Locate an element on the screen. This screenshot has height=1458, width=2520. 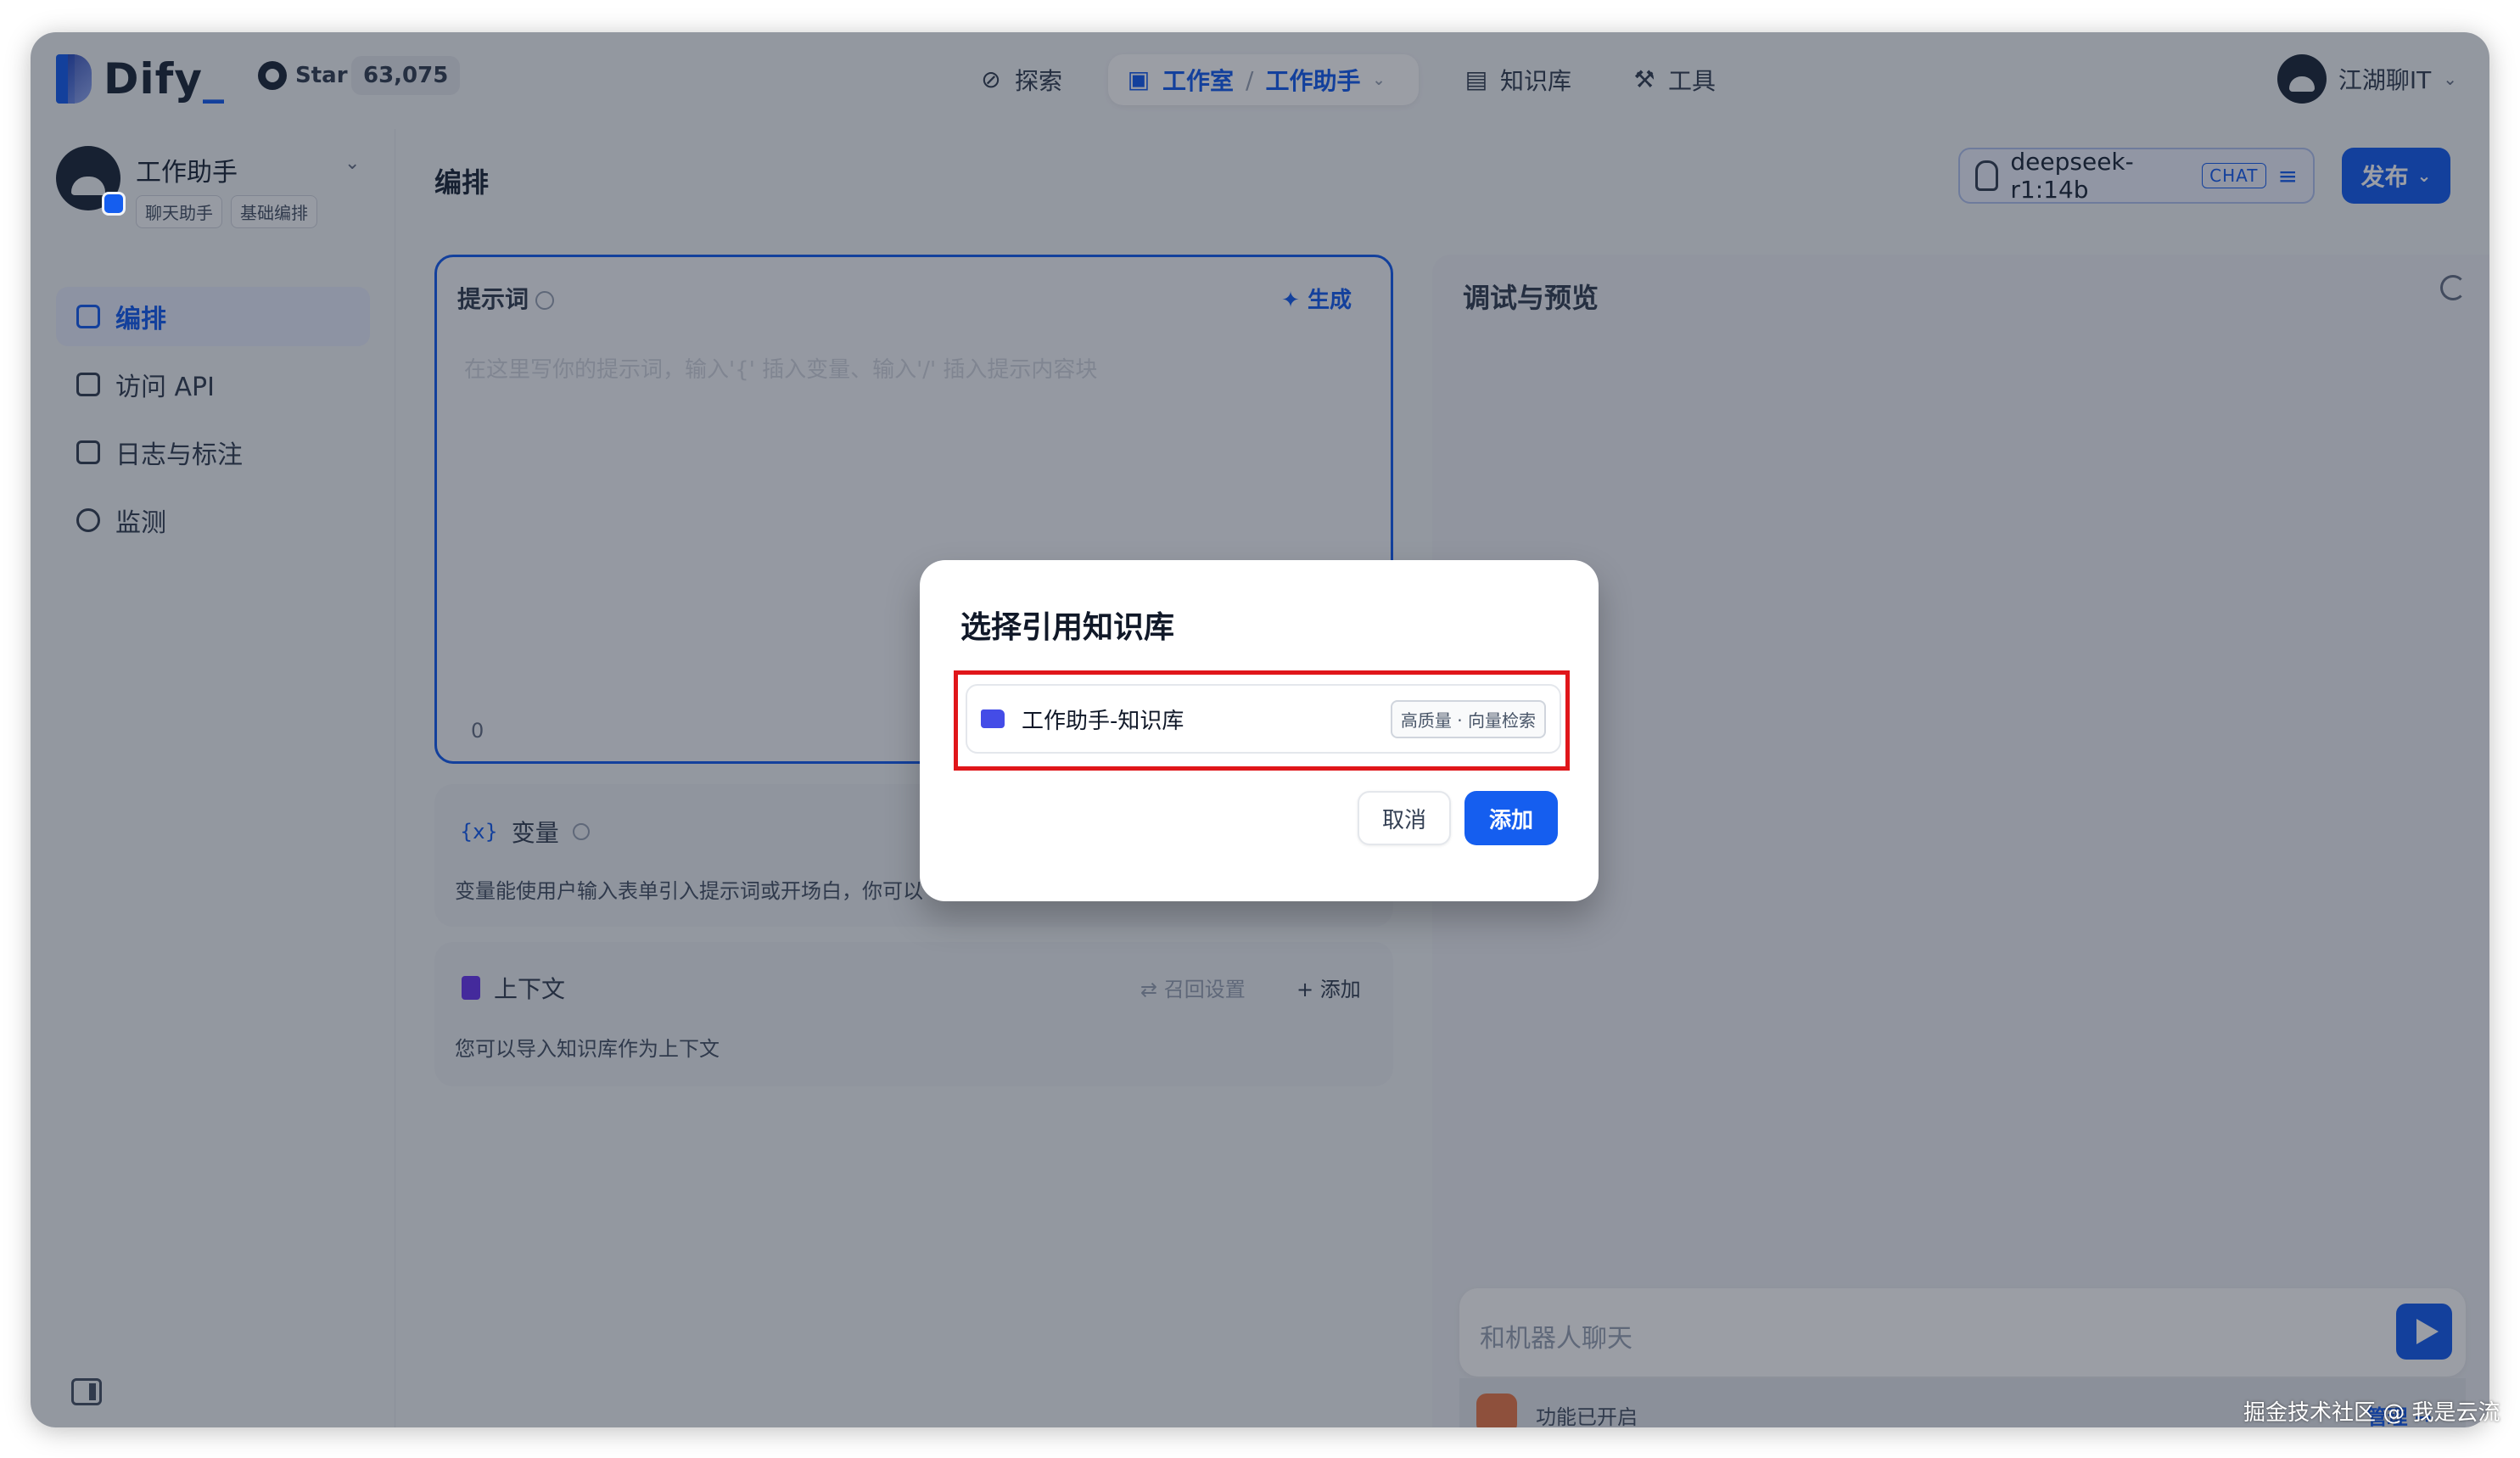
highlight-annotation is located at coordinates (1262, 720).